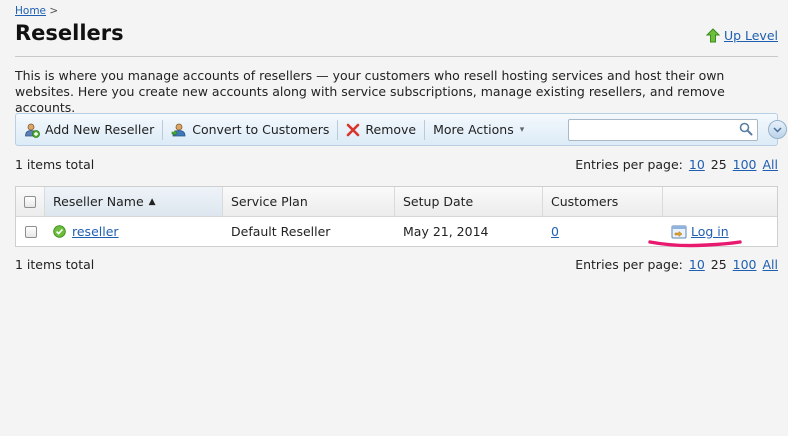 The width and height of the screenshot is (788, 436). I want to click on up-level-link: Up Level, so click(751, 35).